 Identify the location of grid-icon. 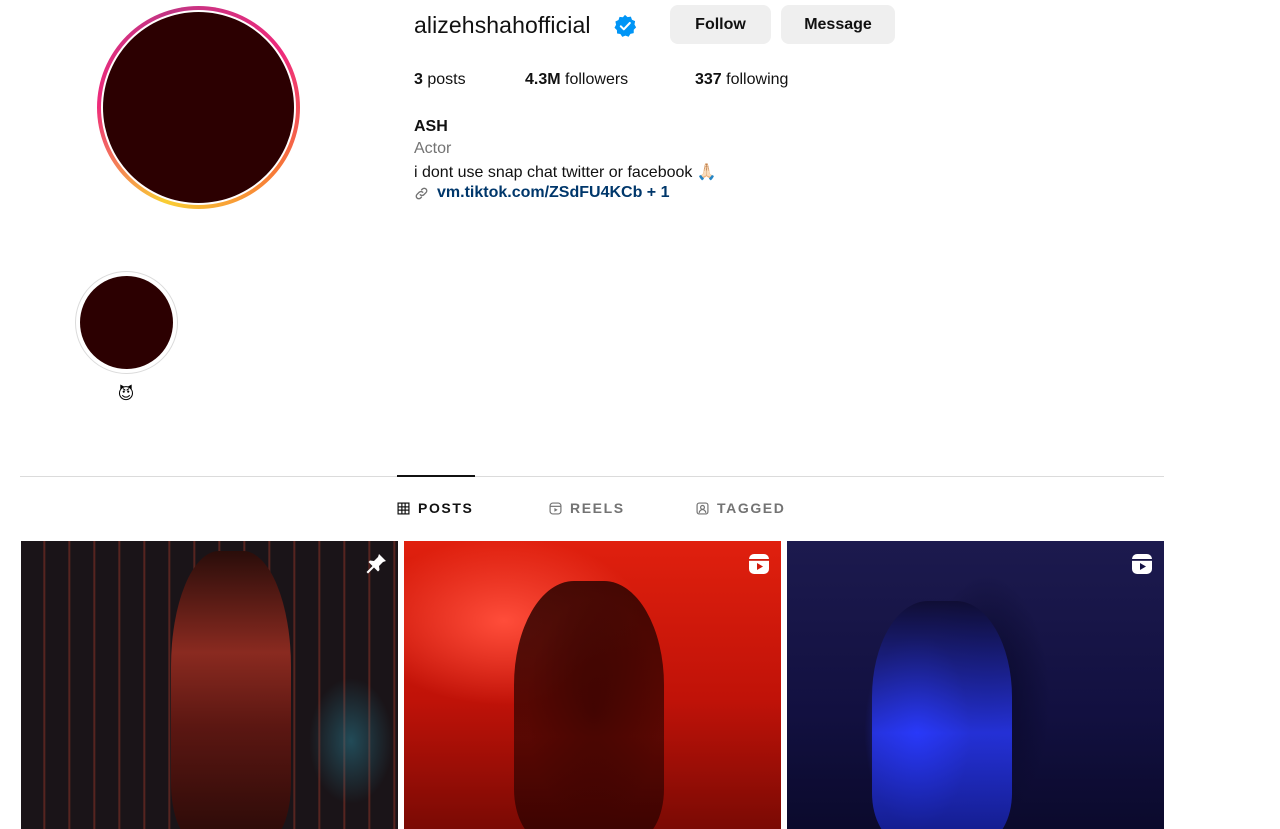
(403, 508).